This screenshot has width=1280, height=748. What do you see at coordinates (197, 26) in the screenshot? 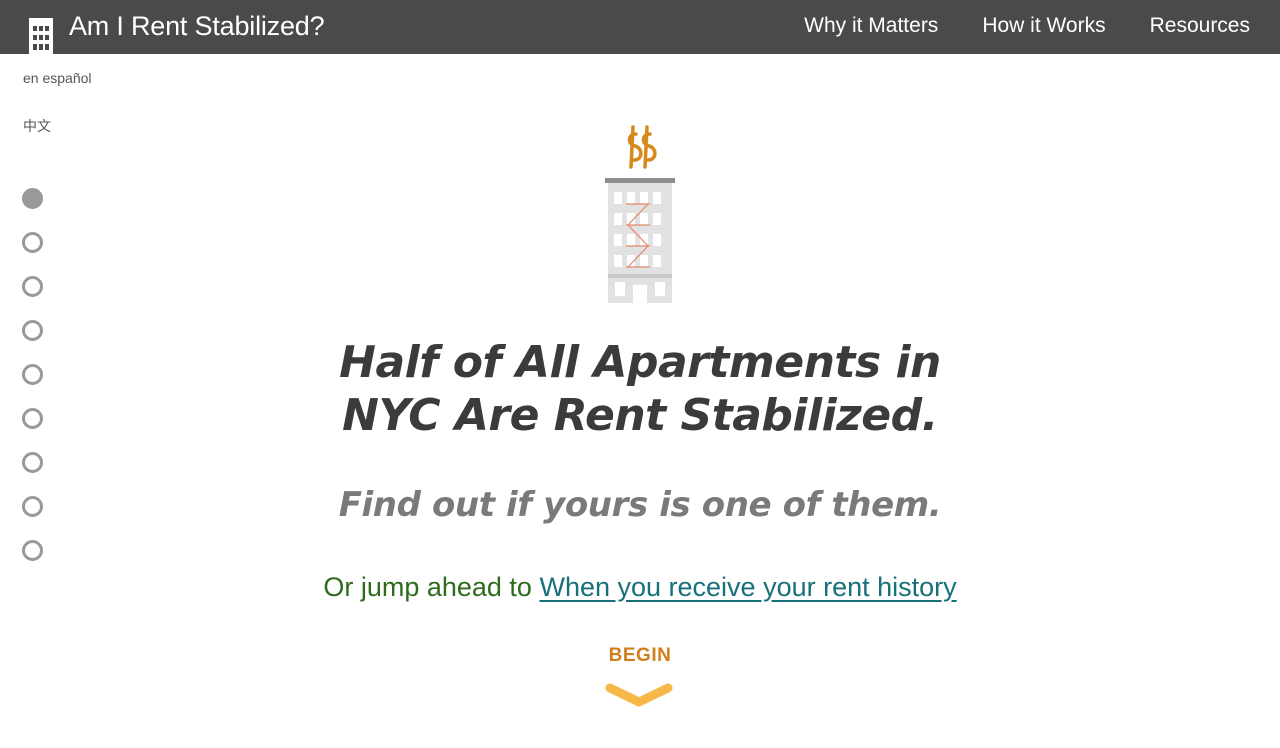
I see `site-title: Am I Rent Stabilized?` at bounding box center [197, 26].